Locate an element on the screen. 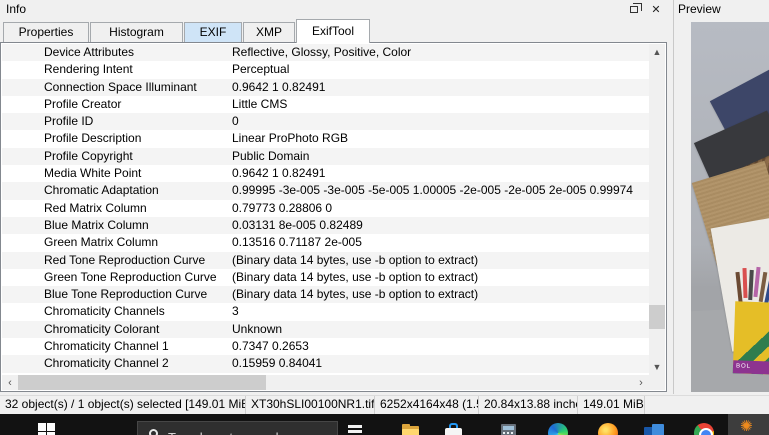 Image resolution: width=769 pixels, height=435 pixels. row-label: Profile ID is located at coordinates (69, 121).